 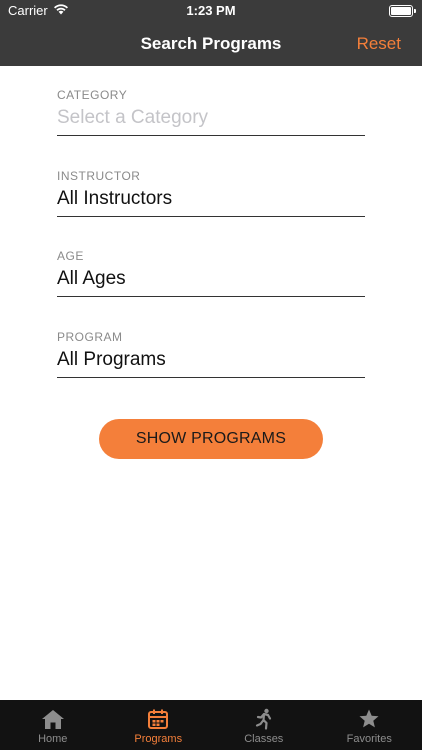 I want to click on tab-home: Home, so click(x=53, y=725).